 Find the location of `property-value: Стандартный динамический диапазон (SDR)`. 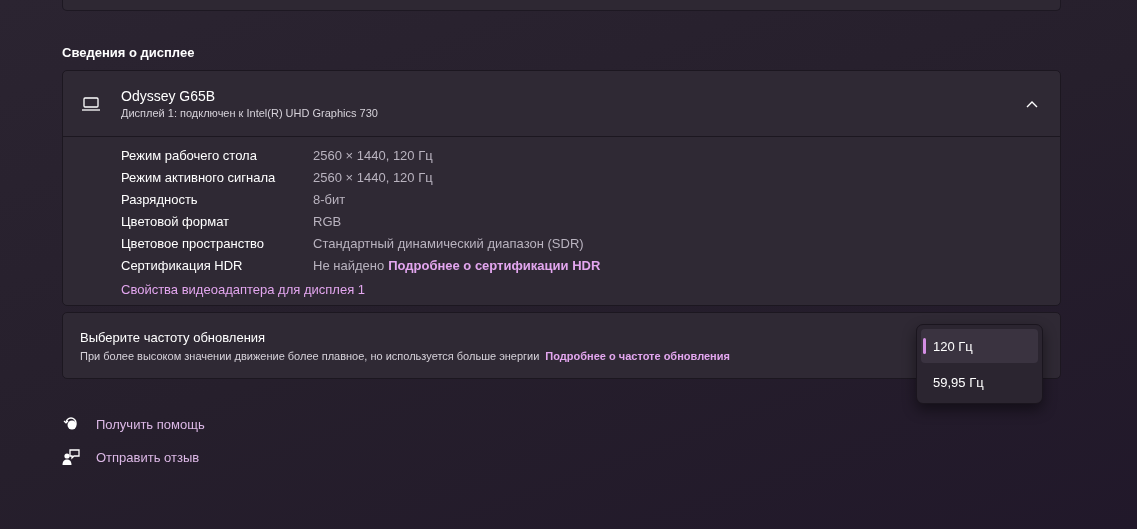

property-value: Стандартный динамический диапазон (SDR) is located at coordinates (448, 243).